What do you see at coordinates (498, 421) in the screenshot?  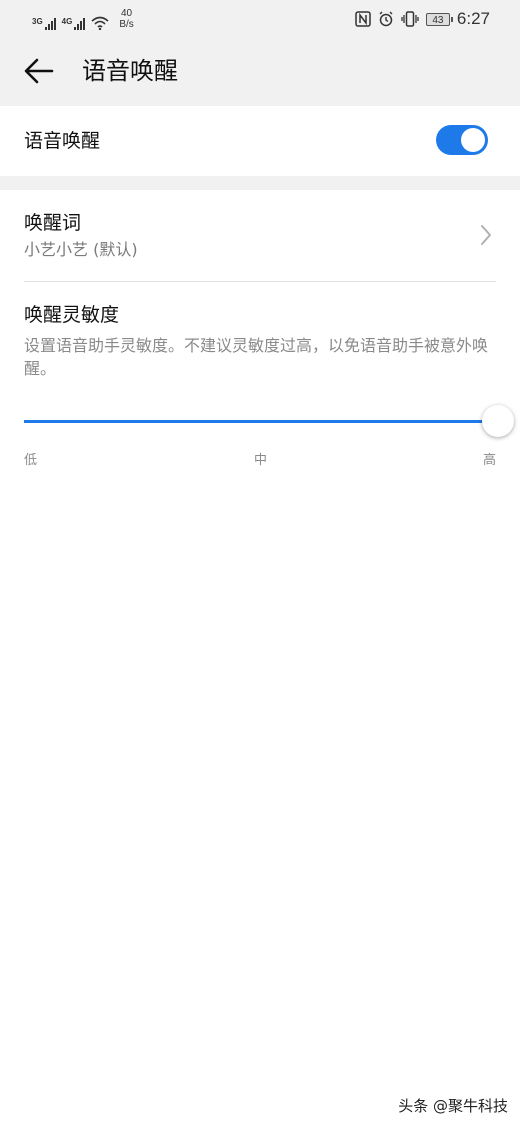 I see `slider-thumb` at bounding box center [498, 421].